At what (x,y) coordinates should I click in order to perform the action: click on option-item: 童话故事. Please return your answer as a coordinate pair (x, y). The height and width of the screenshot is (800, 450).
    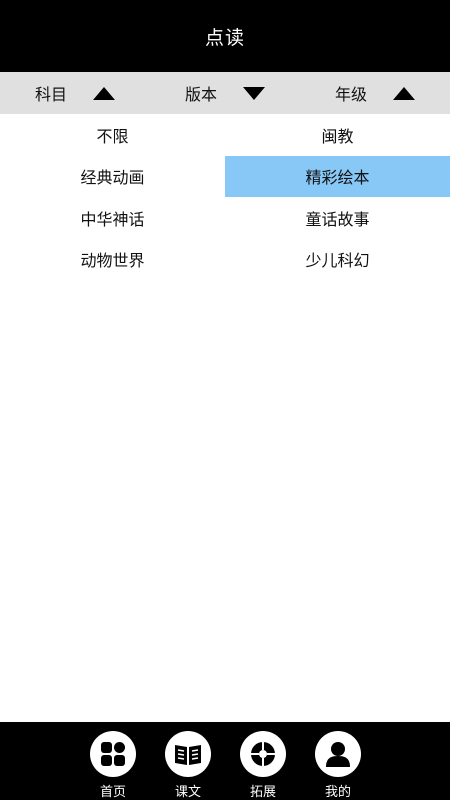
    Looking at the image, I should click on (337, 218).